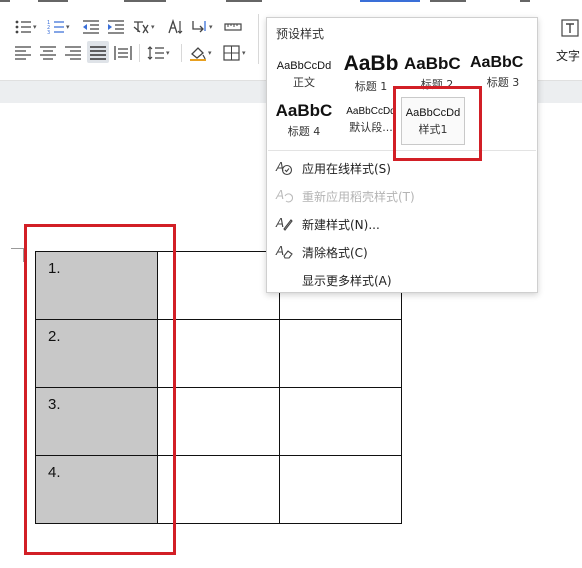 Image resolution: width=582 pixels, height=568 pixels. I want to click on distributed-align-icon, so click(123, 53).